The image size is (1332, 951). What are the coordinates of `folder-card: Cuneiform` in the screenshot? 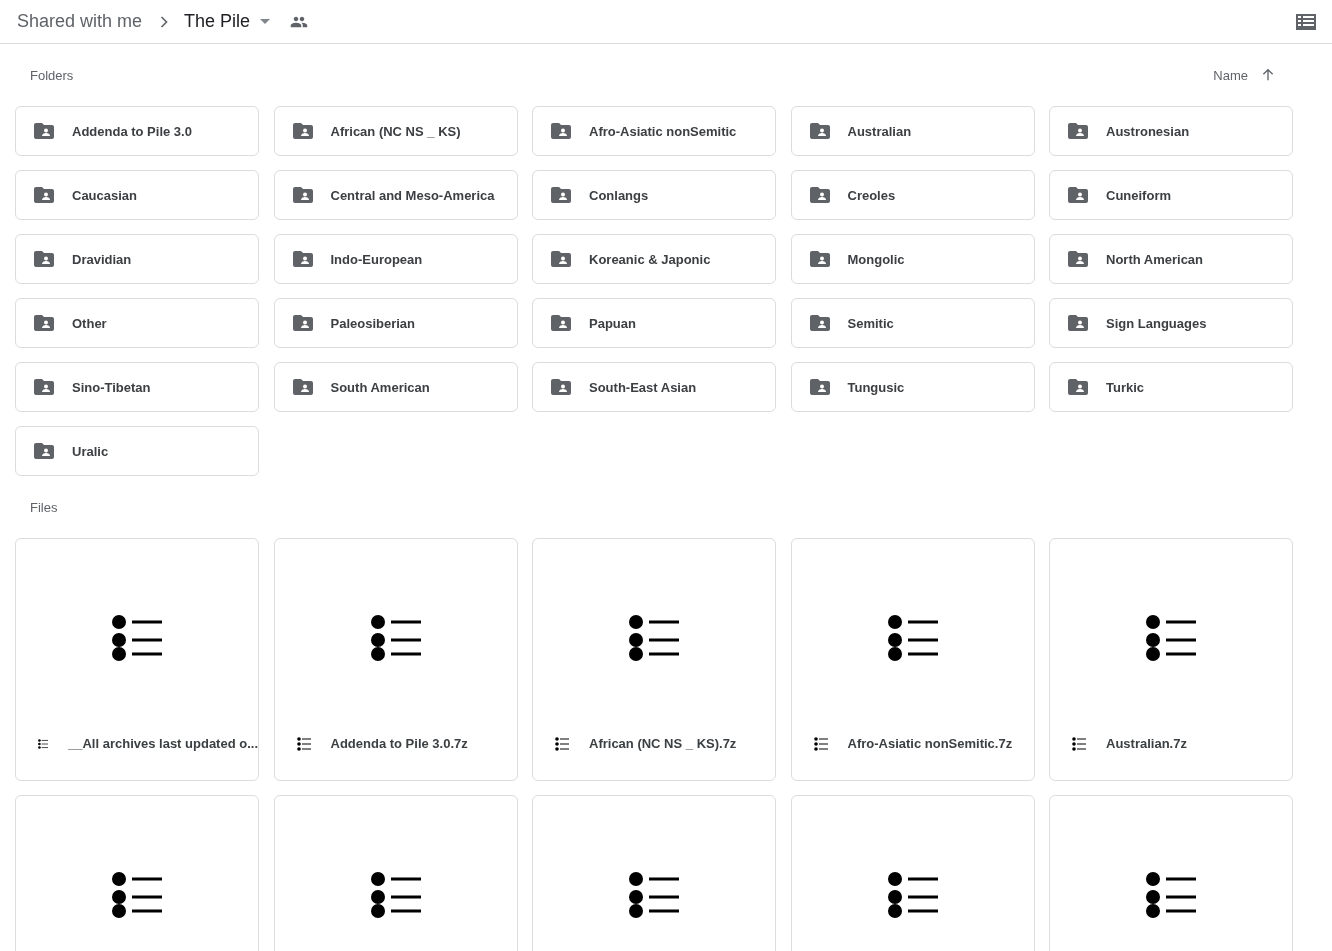 It's located at (1171, 195).